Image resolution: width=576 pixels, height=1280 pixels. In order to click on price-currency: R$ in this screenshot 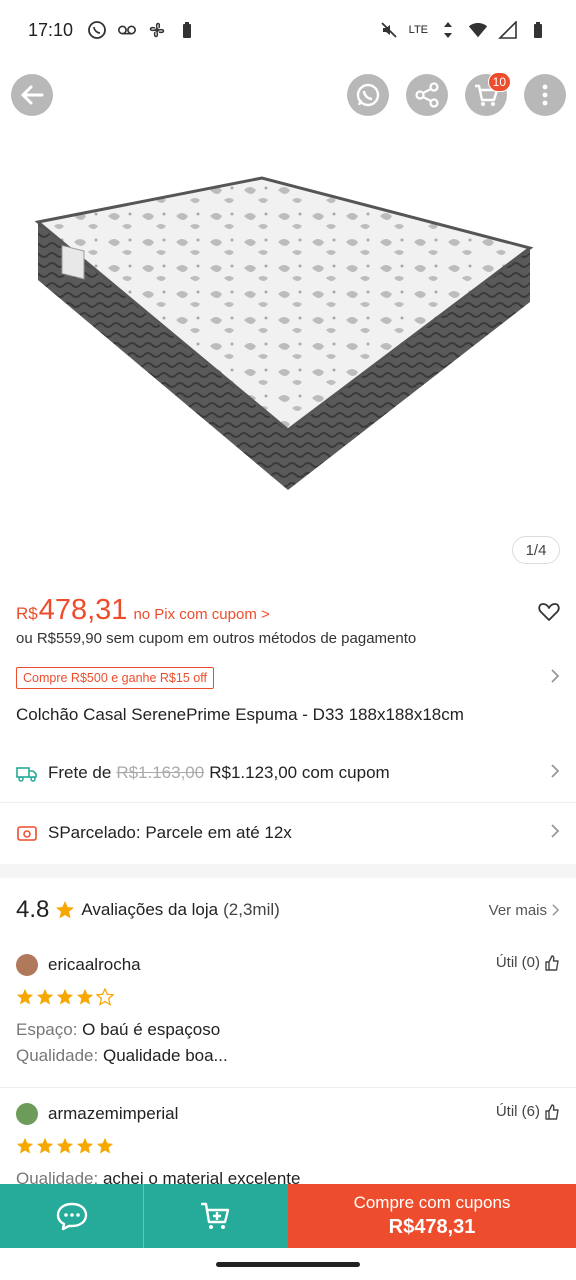, I will do `click(27, 613)`.